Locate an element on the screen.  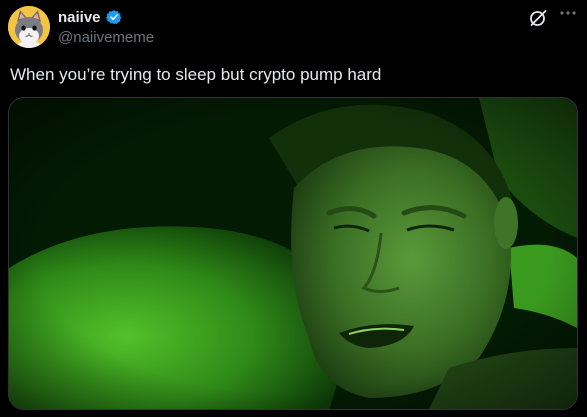
author-name-row: naiive is located at coordinates (90, 17).